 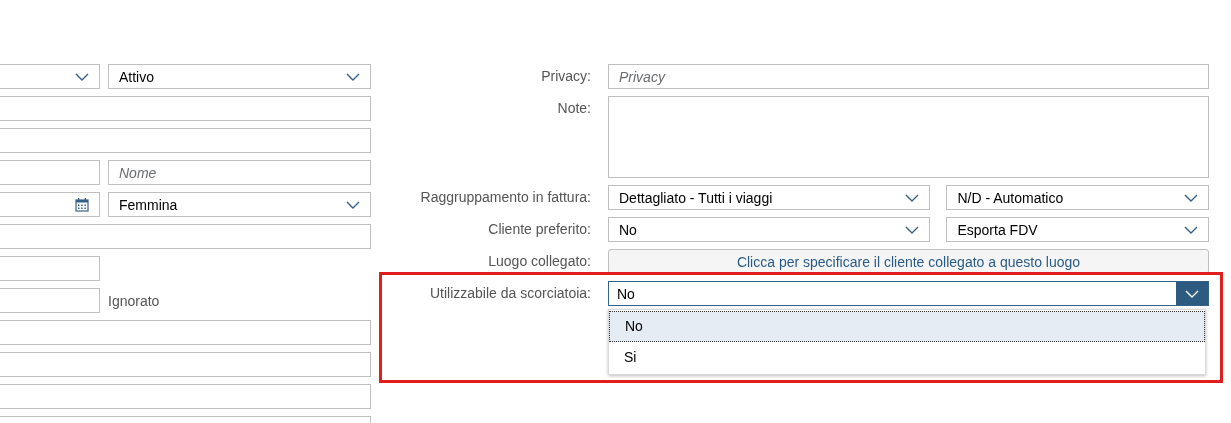 What do you see at coordinates (565, 76) in the screenshot?
I see `field-label: Privacy:` at bounding box center [565, 76].